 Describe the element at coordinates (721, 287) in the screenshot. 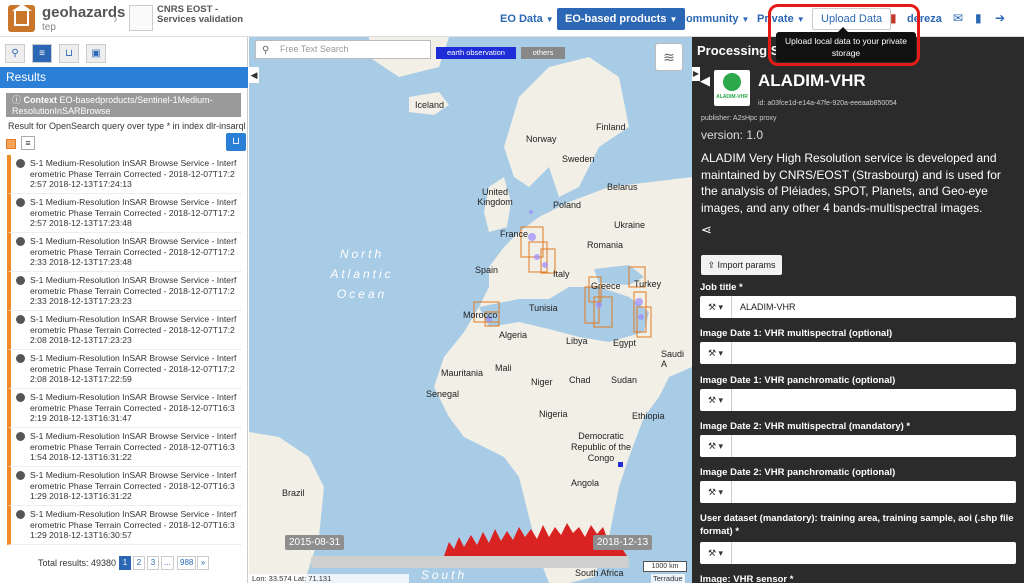

I see `field-label: Job title *` at that location.